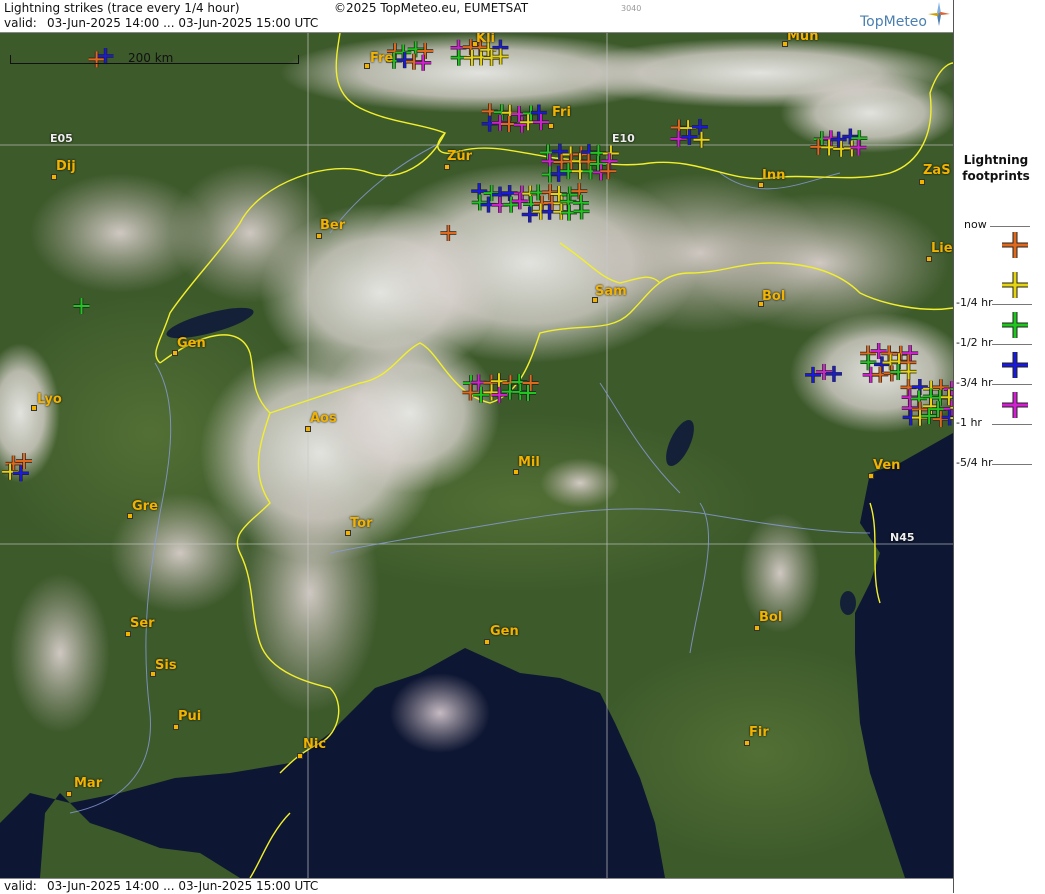 The image size is (1045, 894). Describe the element at coordinates (937, 170) in the screenshot. I see `city-label: ZaS` at that location.